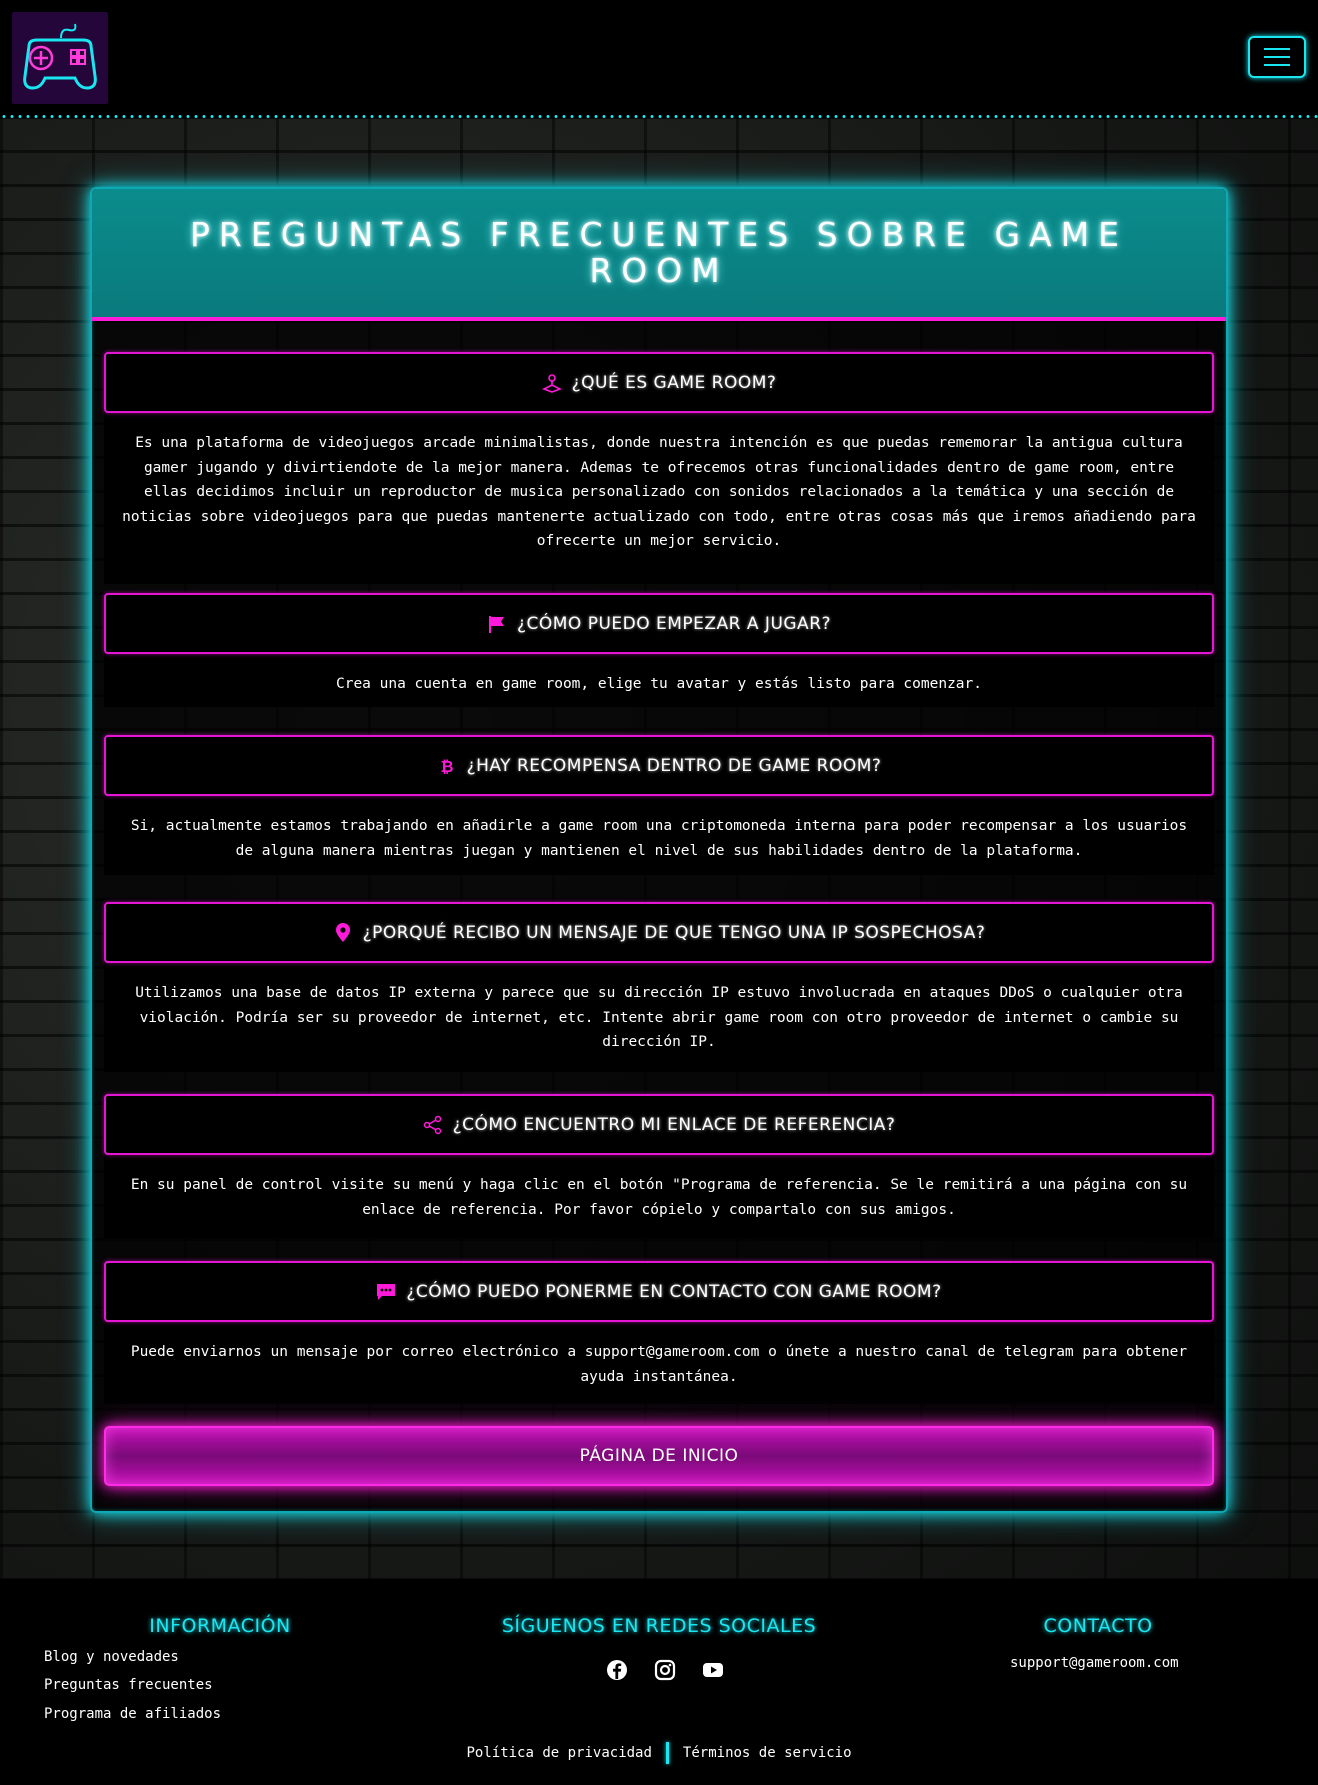 This screenshot has height=1785, width=1318. I want to click on flag-icon, so click(497, 624).